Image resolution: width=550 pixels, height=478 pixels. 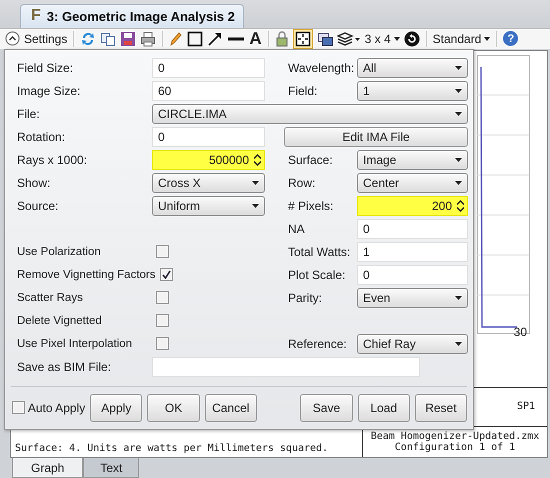 What do you see at coordinates (412, 252) in the screenshot?
I see `text-field: 1` at bounding box center [412, 252].